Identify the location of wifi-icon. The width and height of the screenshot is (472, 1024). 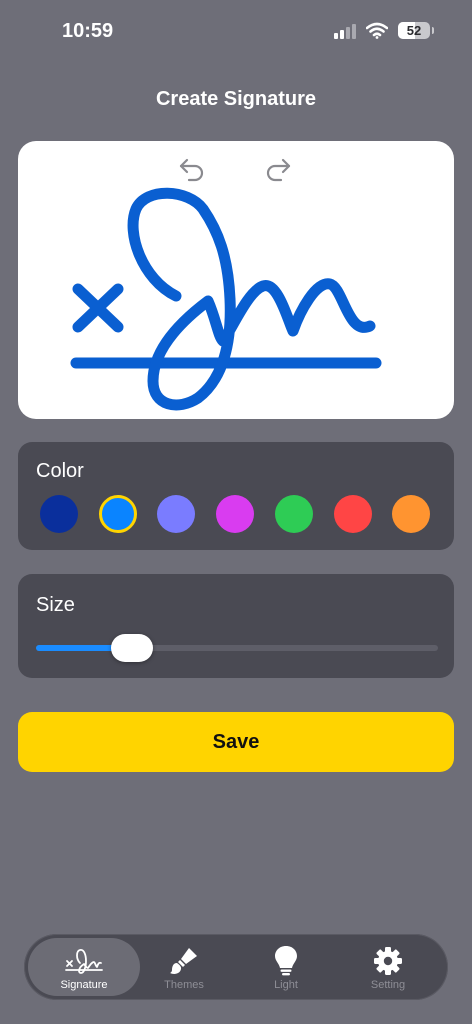
(377, 30).